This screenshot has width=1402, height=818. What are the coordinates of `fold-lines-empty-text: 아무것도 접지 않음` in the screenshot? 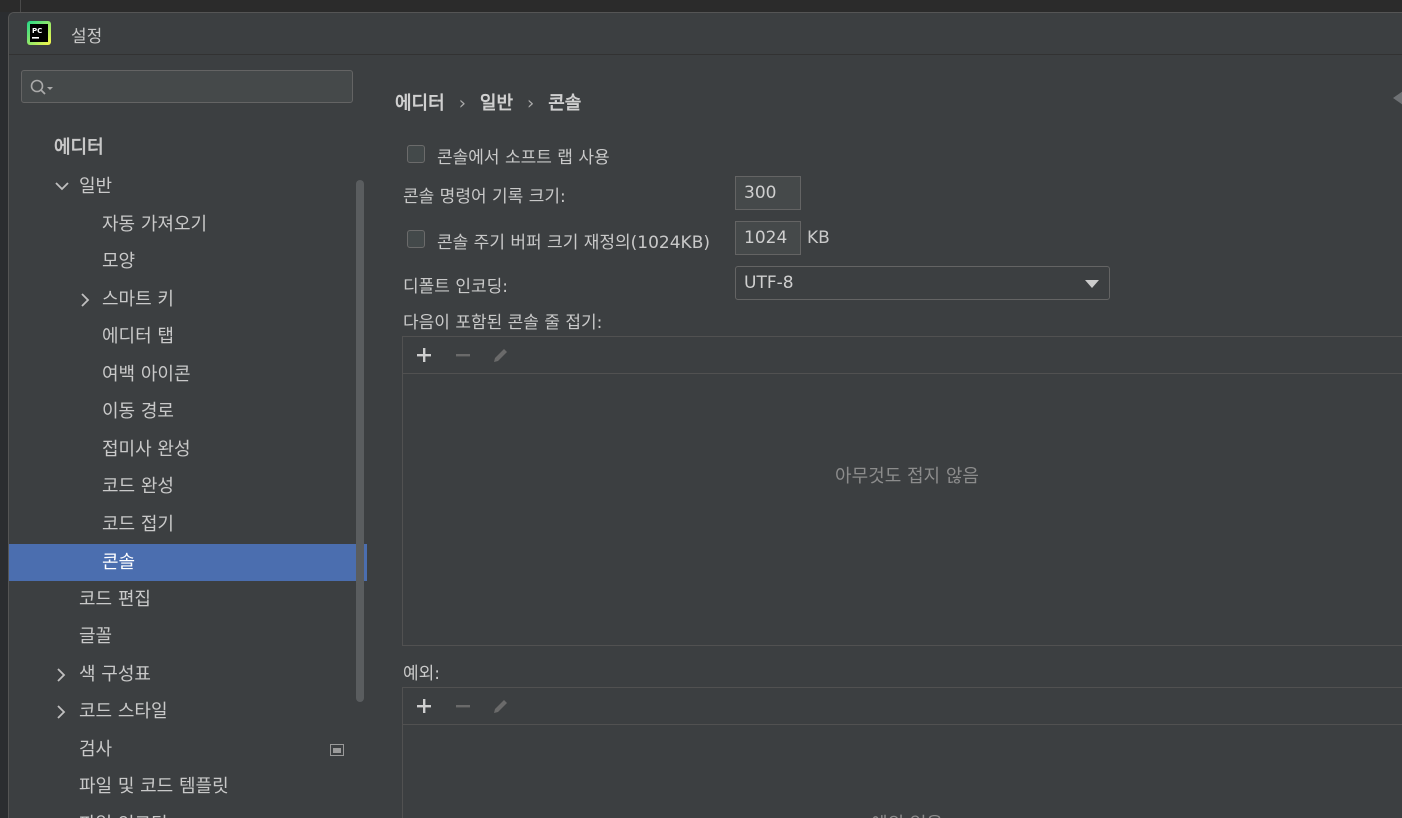 It's located at (907, 476).